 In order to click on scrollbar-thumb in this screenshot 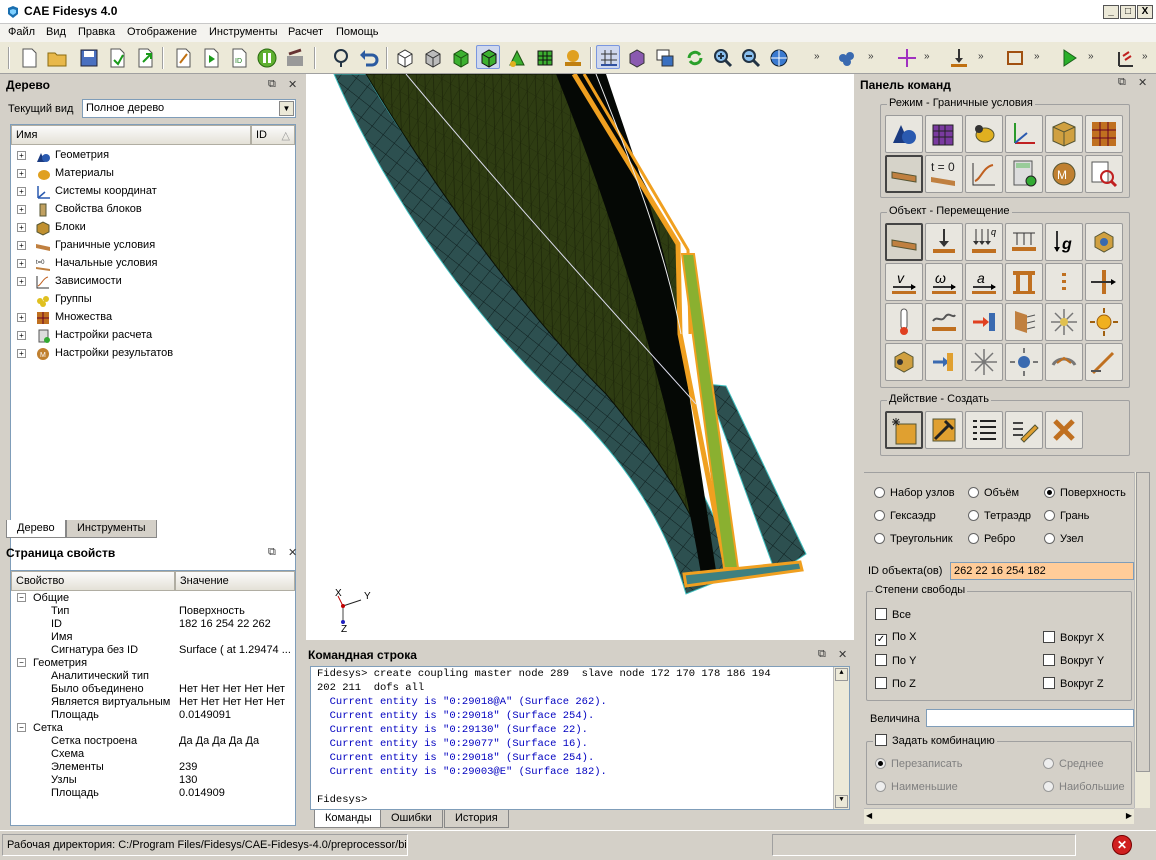, I will do `click(1143, 622)`.